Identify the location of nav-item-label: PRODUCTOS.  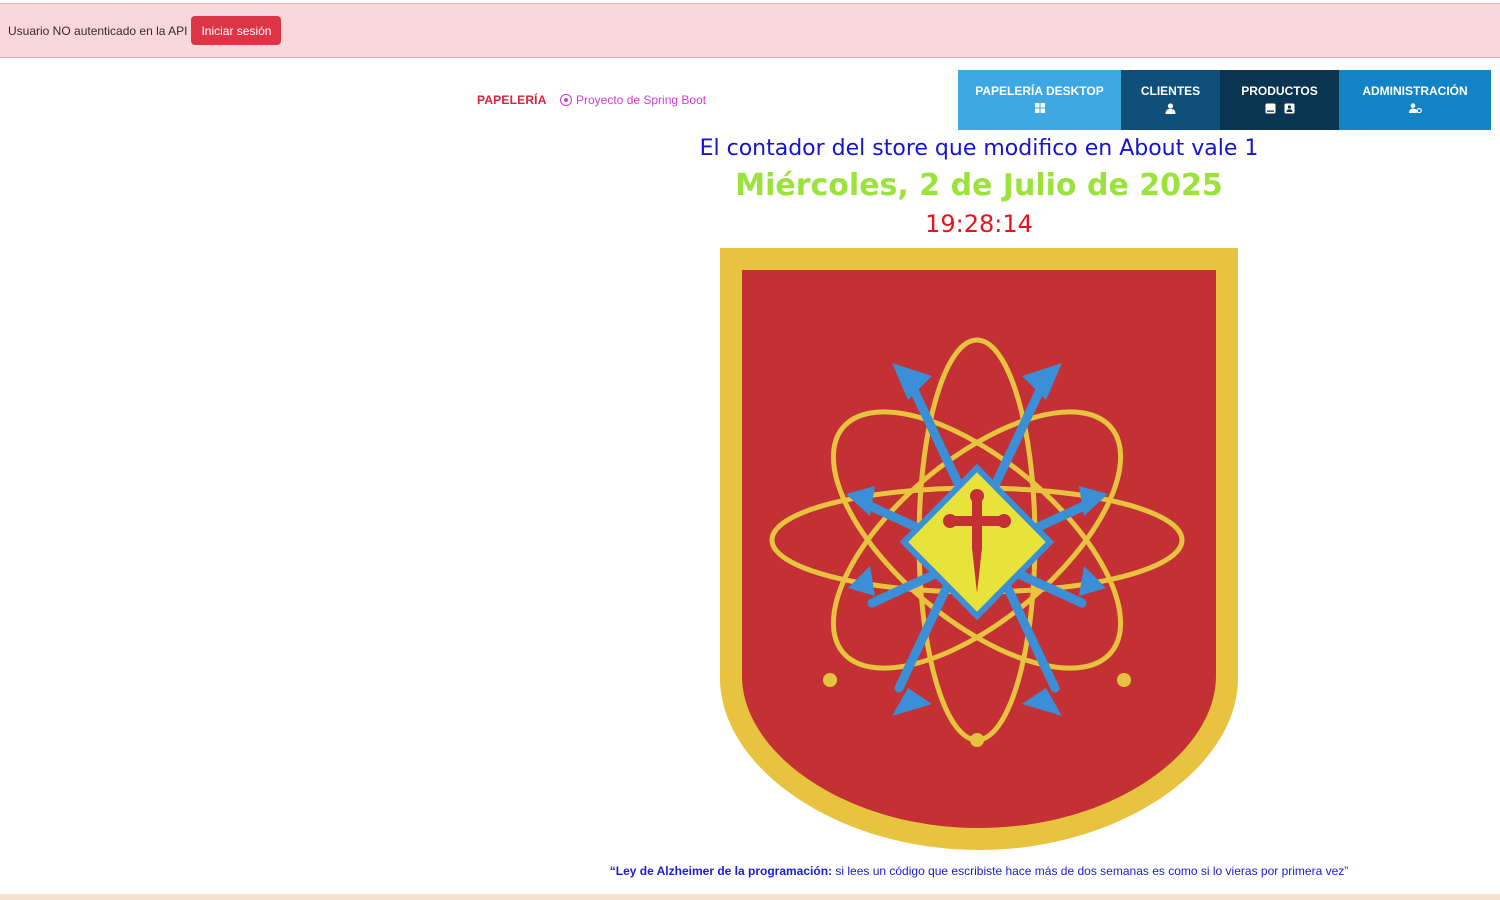
(1279, 91).